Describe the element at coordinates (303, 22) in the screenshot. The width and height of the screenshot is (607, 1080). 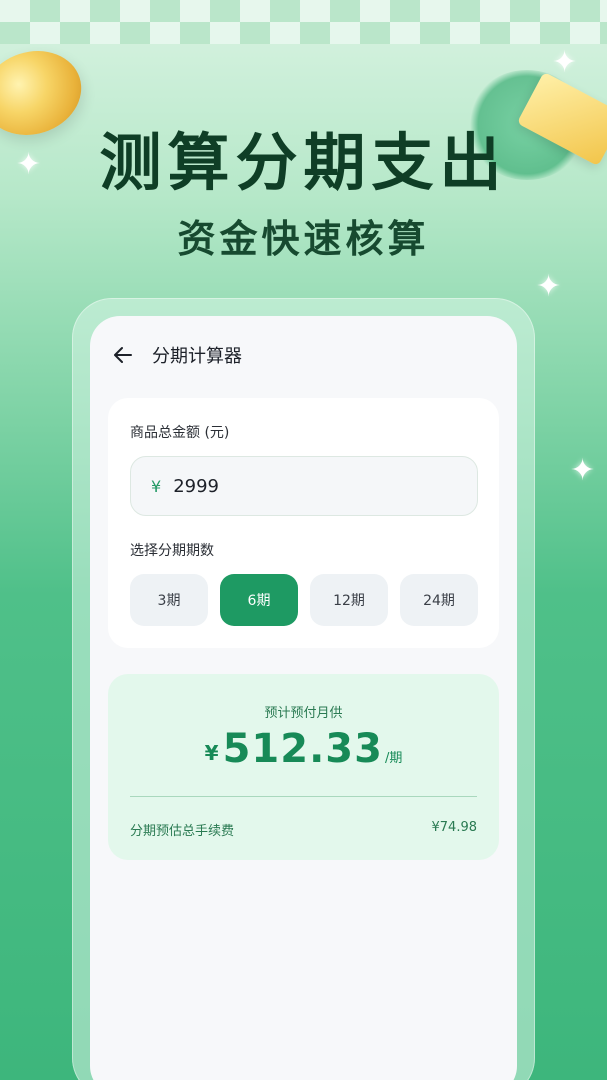
I see `checker-pattern-banner` at that location.